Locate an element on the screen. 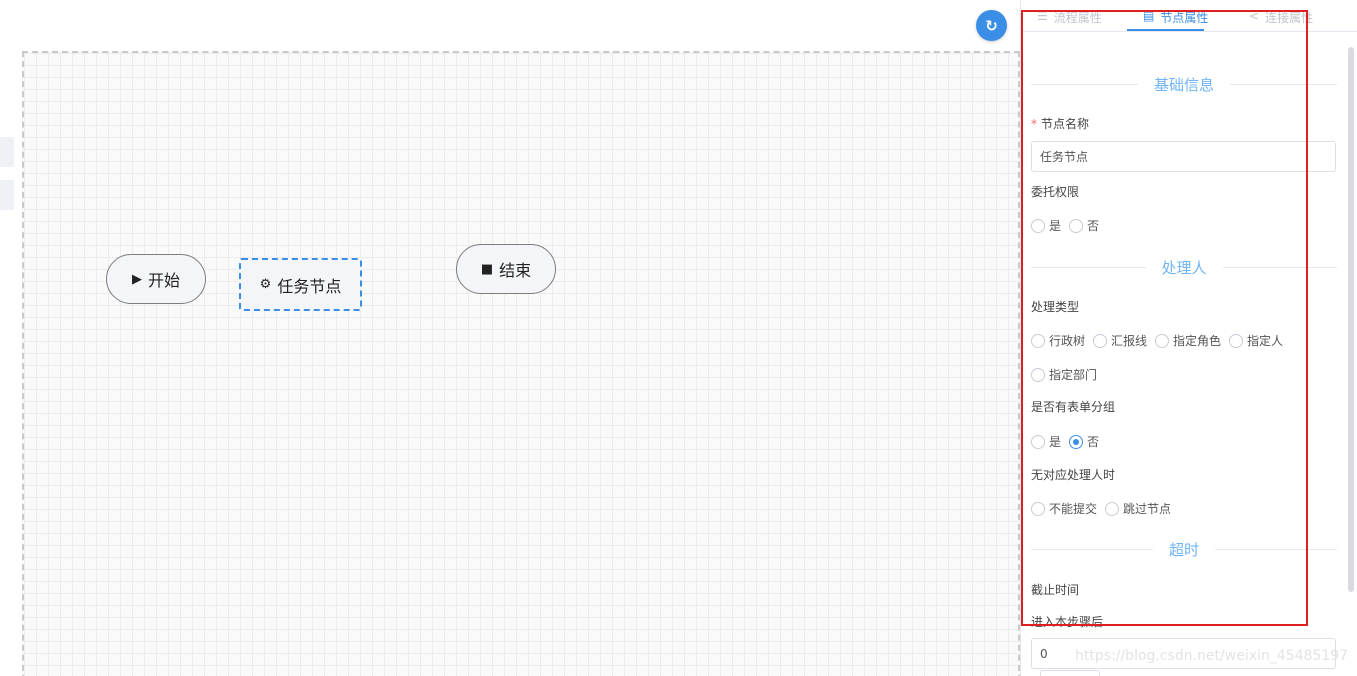  form-group-option-no-label: 否 is located at coordinates (1093, 442).